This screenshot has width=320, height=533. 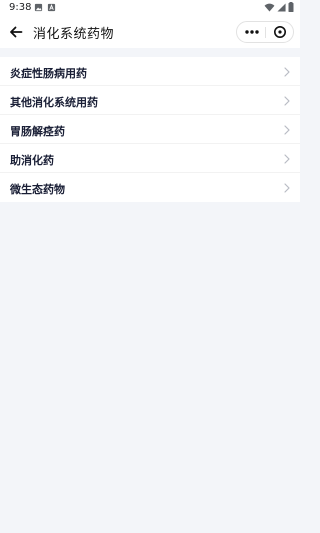 I want to click on list-item: 助消化药, so click(x=150, y=158).